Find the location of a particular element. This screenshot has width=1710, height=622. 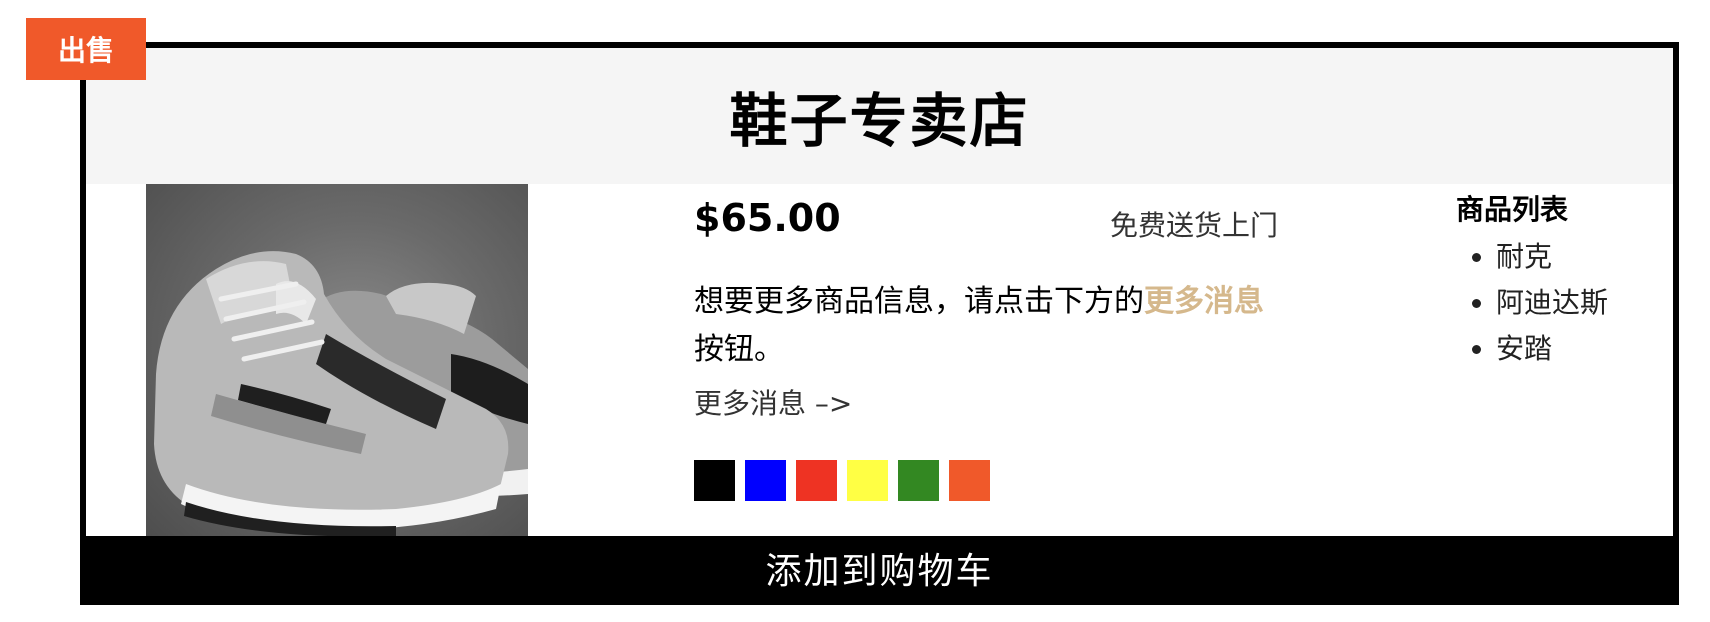

product-description: 想要更多商品信息，请点击下方的更多消息按钮。 is located at coordinates (984, 326).